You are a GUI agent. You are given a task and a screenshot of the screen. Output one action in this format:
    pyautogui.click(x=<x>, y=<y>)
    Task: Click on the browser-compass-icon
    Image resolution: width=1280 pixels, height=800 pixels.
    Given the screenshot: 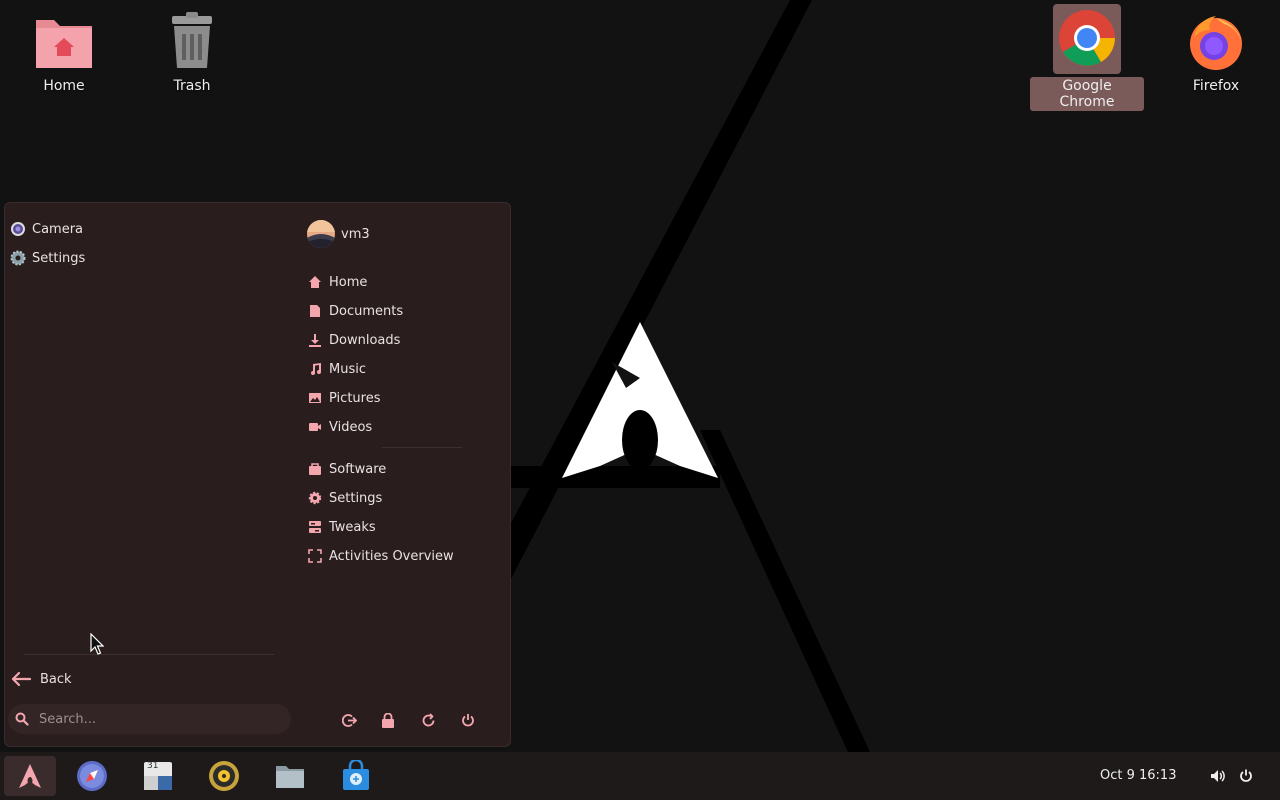 What is the action you would take?
    pyautogui.click(x=92, y=776)
    